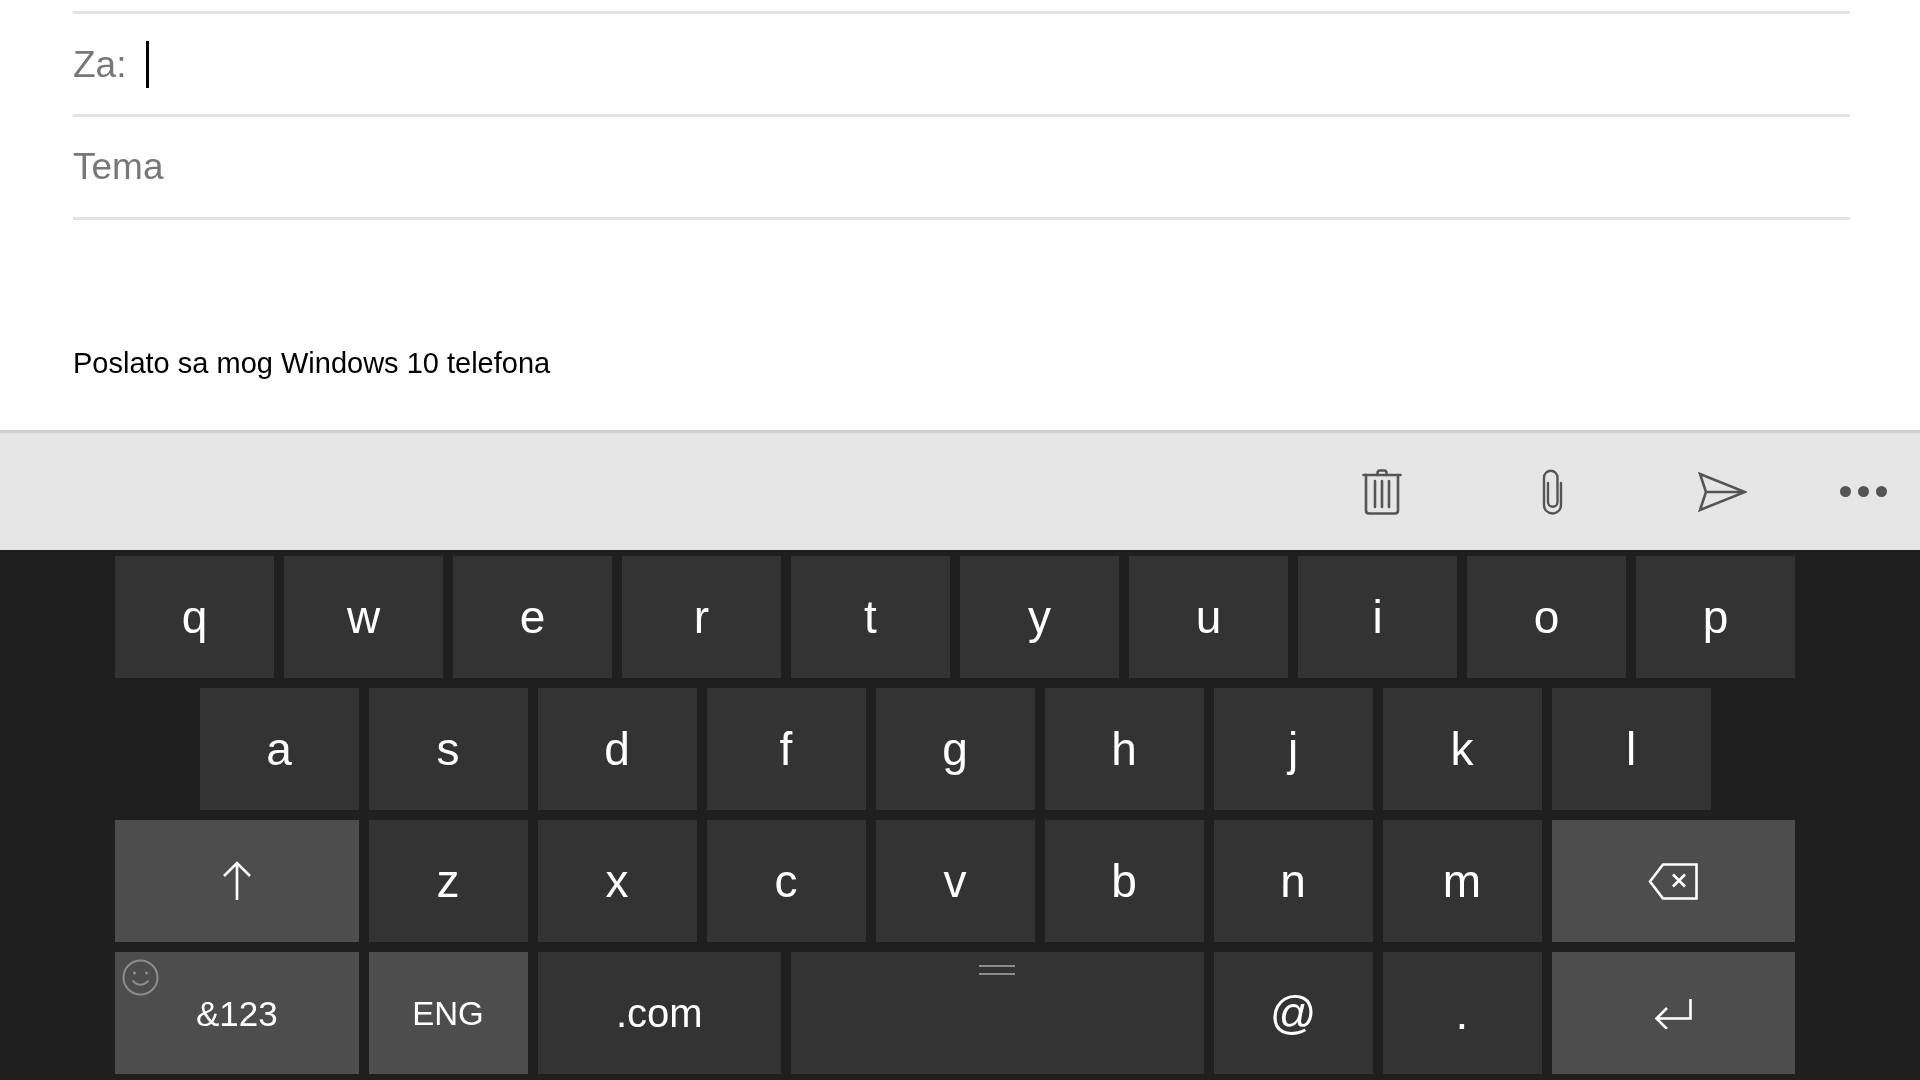 The image size is (1920, 1080). Describe the element at coordinates (236, 881) in the screenshot. I see `arrow-up-icon` at that location.